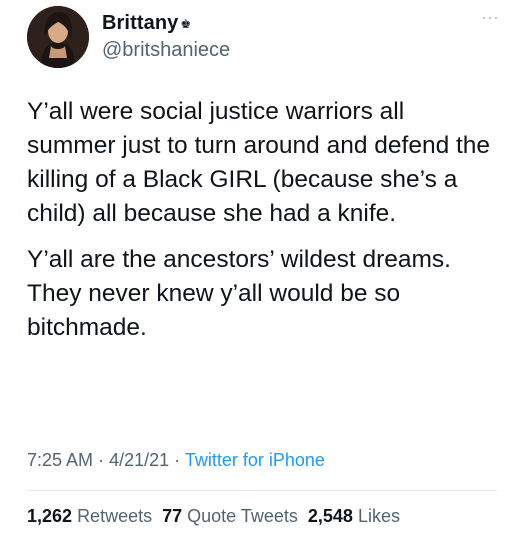  I want to click on avatar, so click(58, 37).